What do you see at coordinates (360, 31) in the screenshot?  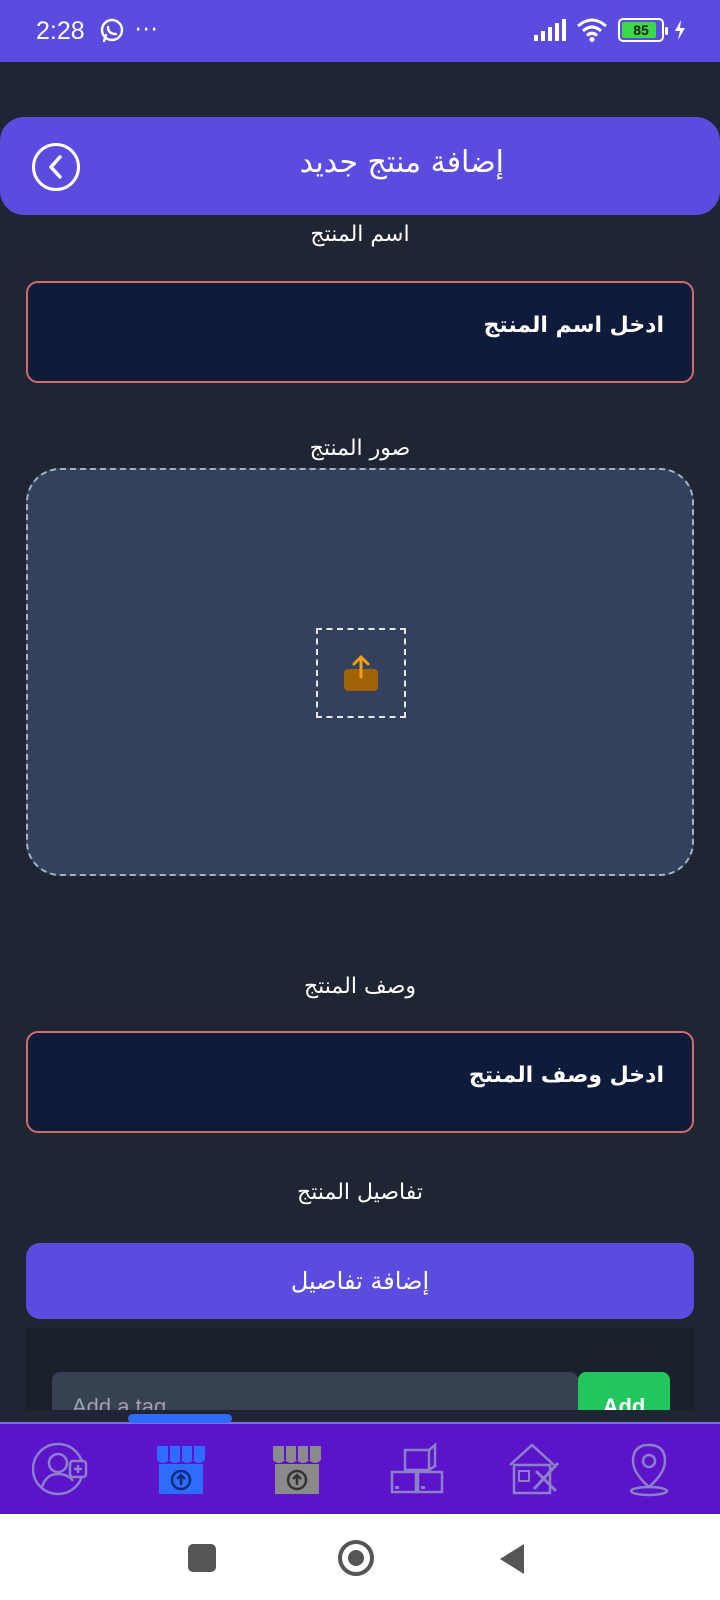 I see `status-bar: 2:28 ··· 85` at bounding box center [360, 31].